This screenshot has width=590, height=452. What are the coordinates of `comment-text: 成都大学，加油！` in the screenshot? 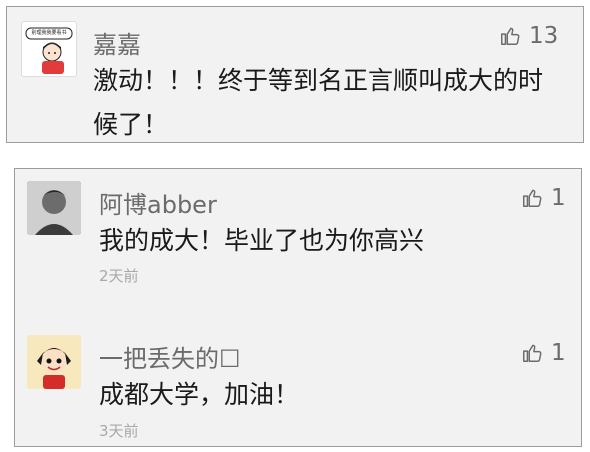 It's located at (199, 394).